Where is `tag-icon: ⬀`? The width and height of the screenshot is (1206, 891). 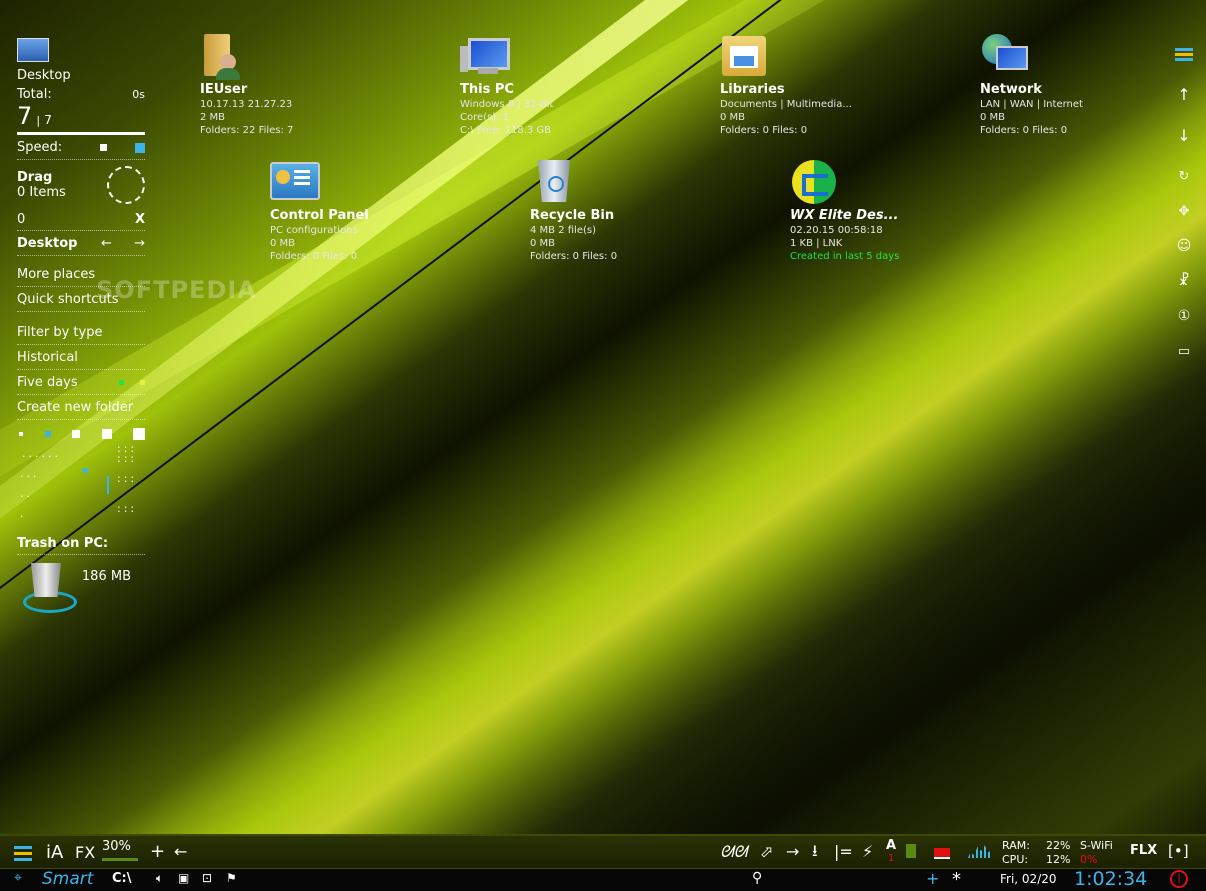
tag-icon: ⬀ is located at coordinates (766, 851).